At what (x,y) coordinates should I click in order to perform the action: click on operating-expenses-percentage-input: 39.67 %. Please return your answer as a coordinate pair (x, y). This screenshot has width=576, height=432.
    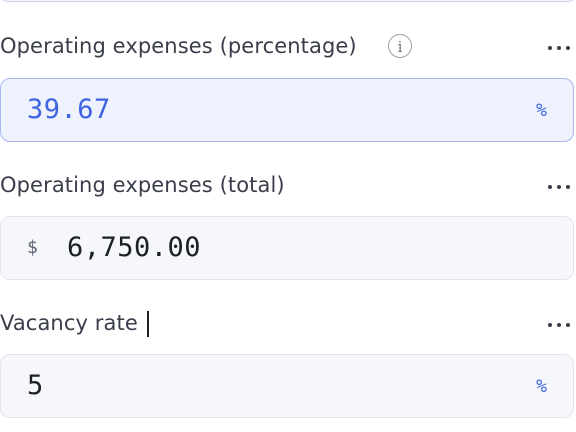
    Looking at the image, I should click on (287, 110).